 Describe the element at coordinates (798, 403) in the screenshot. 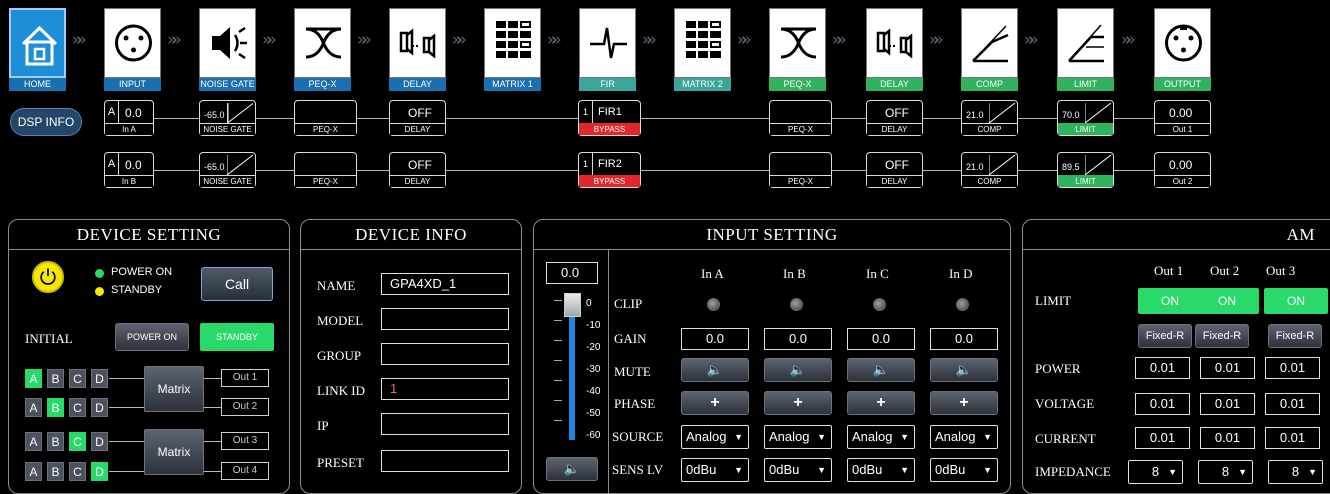

I see `phase-button-b: +` at that location.